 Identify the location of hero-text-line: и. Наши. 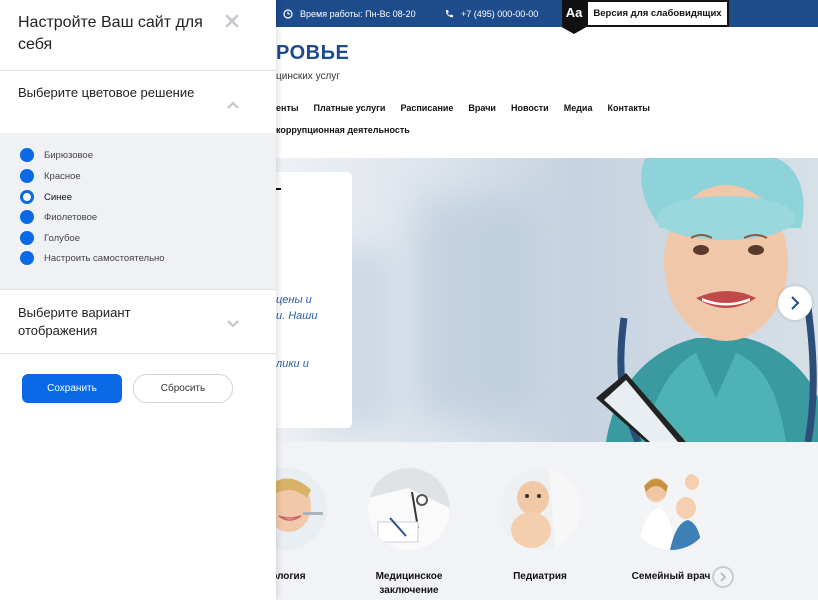
(297, 316).